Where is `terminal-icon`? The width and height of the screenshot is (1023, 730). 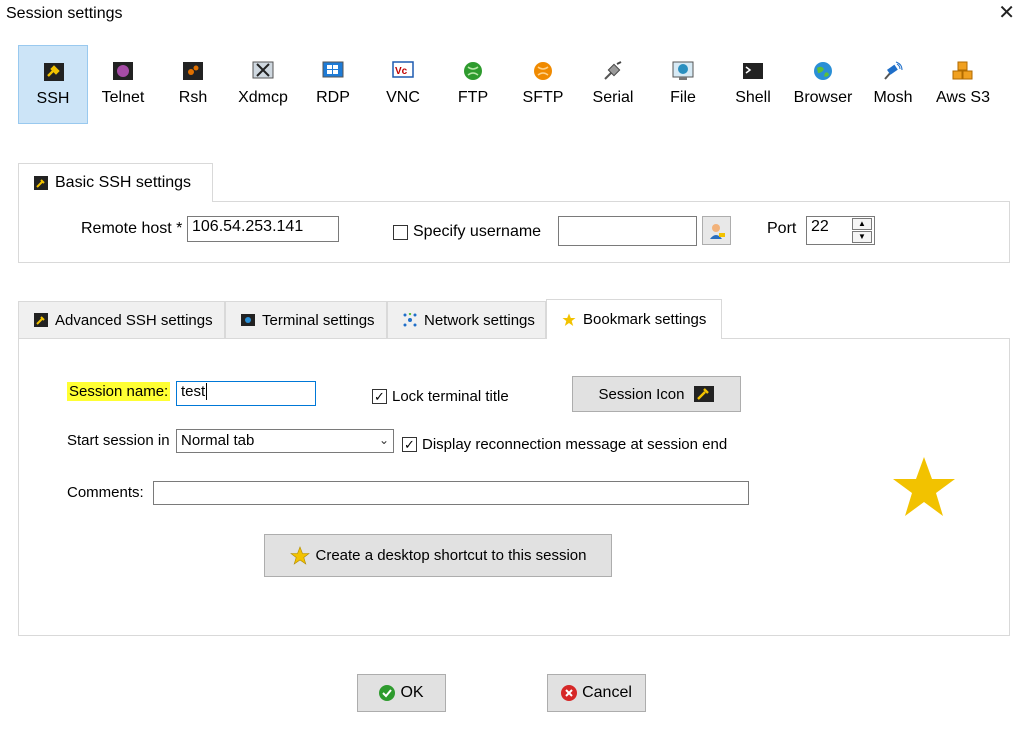 terminal-icon is located at coordinates (248, 320).